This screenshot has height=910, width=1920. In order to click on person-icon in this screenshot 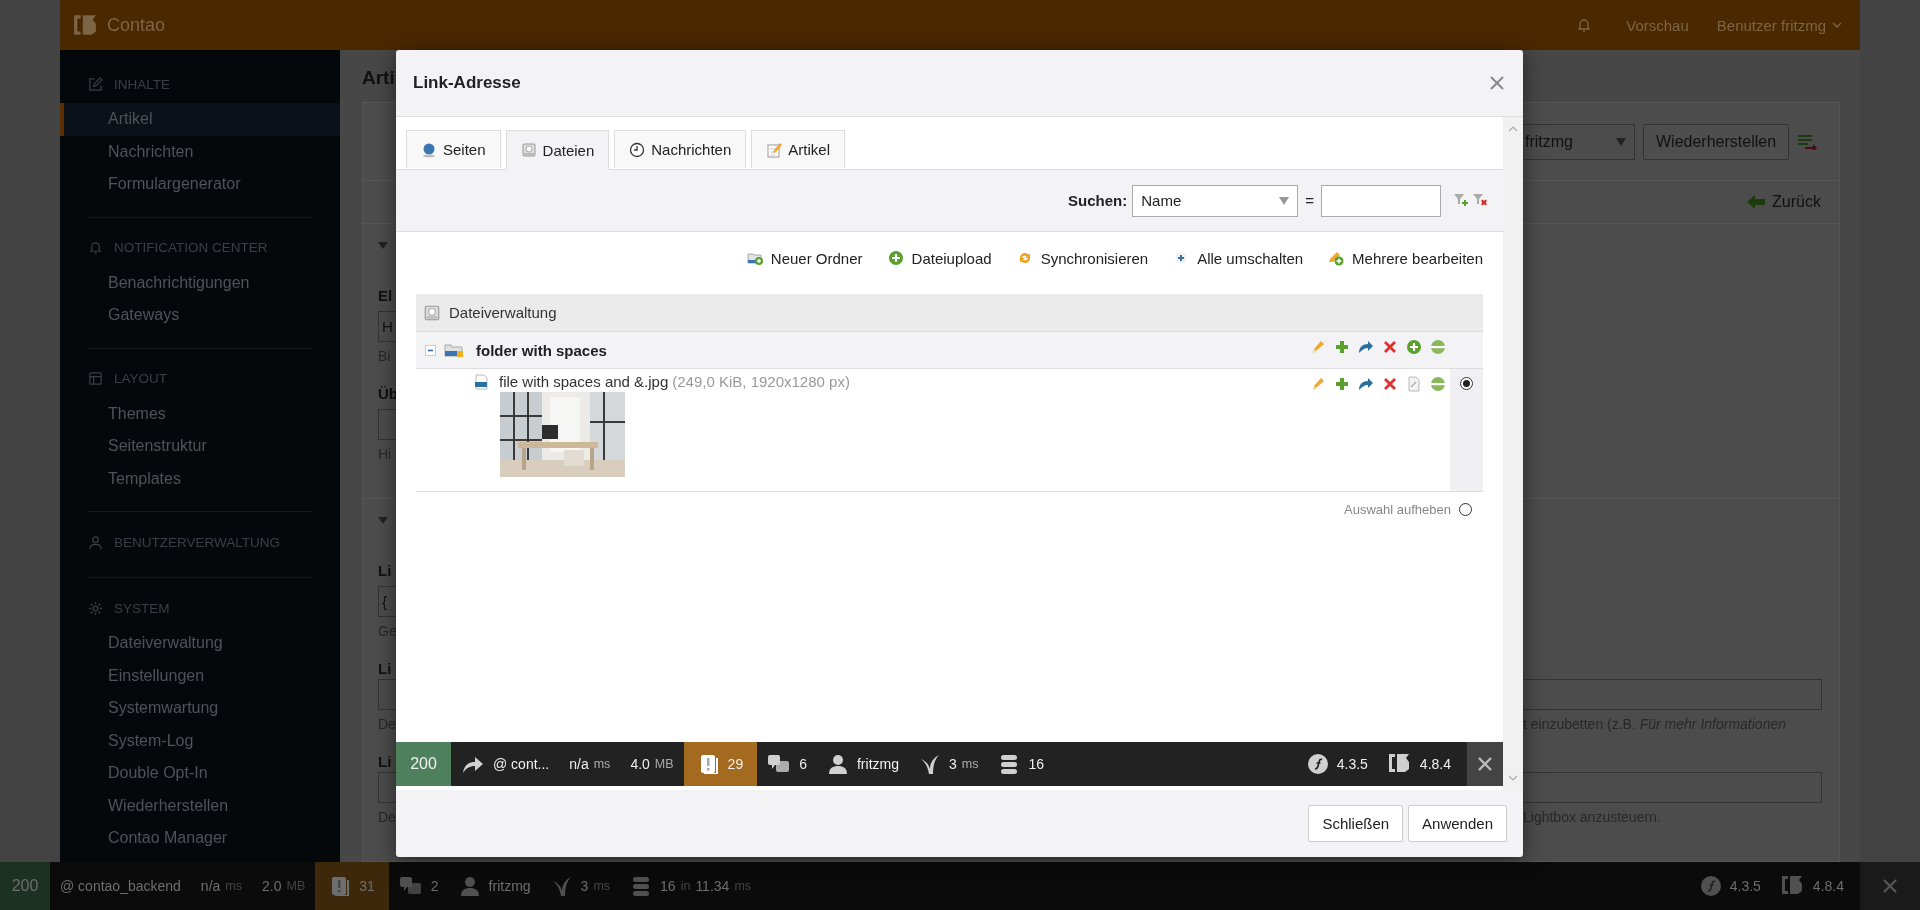, I will do `click(469, 886)`.